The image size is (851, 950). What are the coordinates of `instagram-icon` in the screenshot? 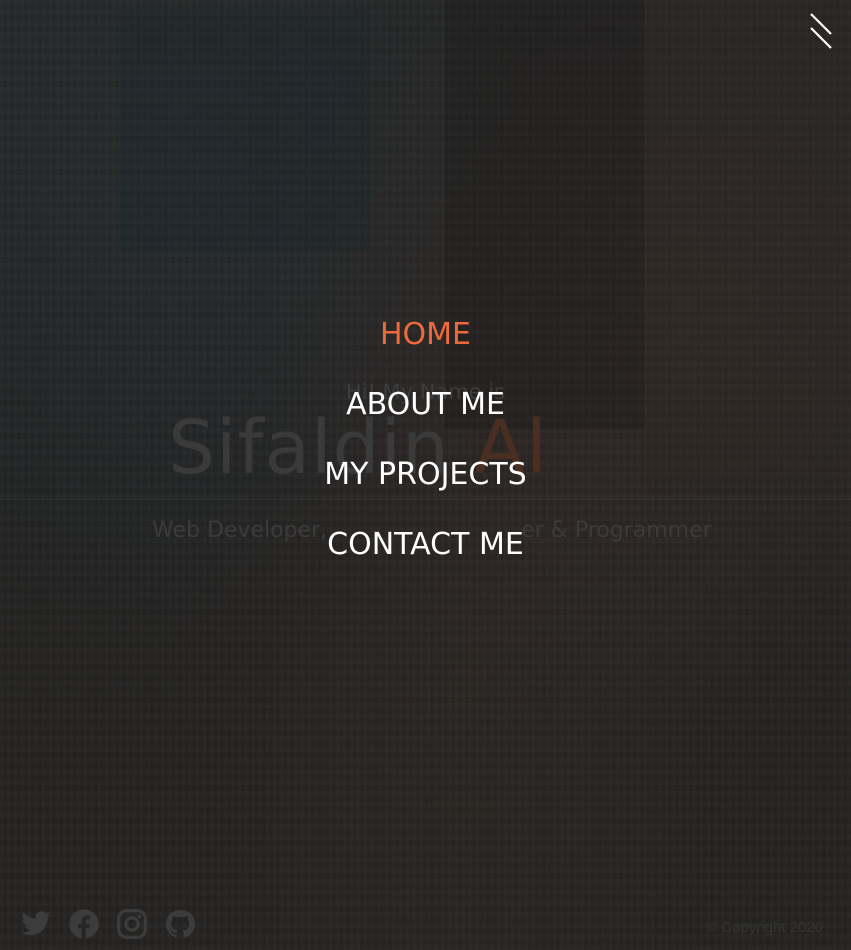 It's located at (132, 924).